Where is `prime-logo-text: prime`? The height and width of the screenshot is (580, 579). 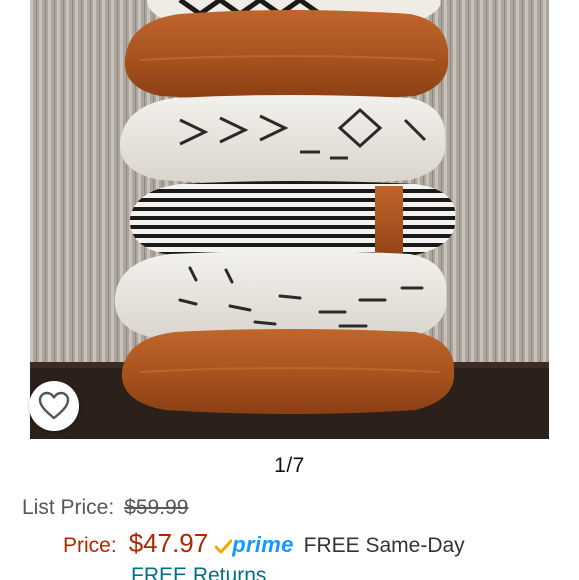
prime-logo-text: prime is located at coordinates (263, 544).